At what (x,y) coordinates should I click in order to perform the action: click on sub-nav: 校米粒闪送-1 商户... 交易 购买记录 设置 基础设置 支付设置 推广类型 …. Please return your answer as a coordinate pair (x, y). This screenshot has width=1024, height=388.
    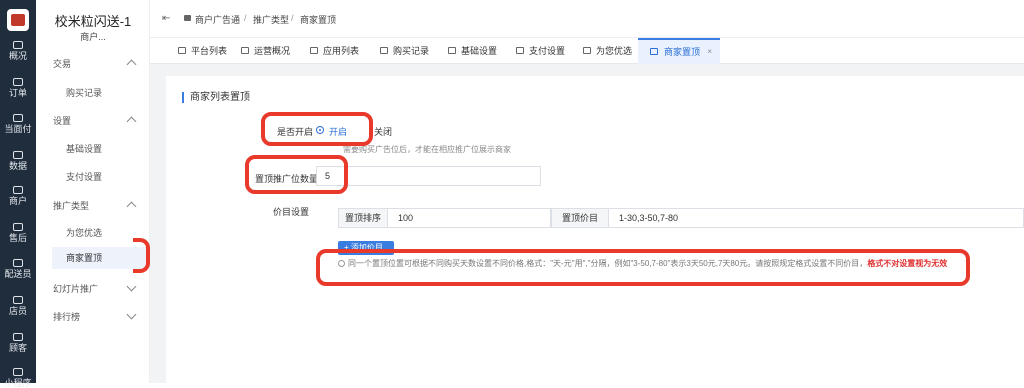
    Looking at the image, I should click on (93, 191).